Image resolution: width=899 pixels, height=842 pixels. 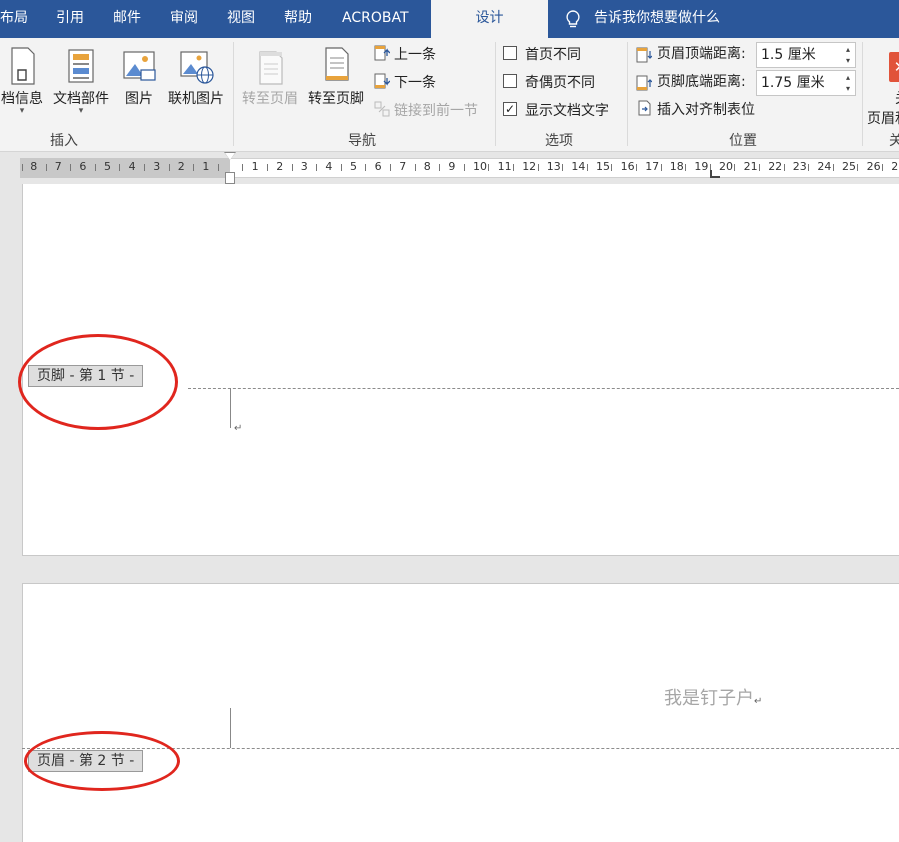 What do you see at coordinates (567, 111) in the screenshot?
I see `show-doc-text-label: 显示文档文字` at bounding box center [567, 111].